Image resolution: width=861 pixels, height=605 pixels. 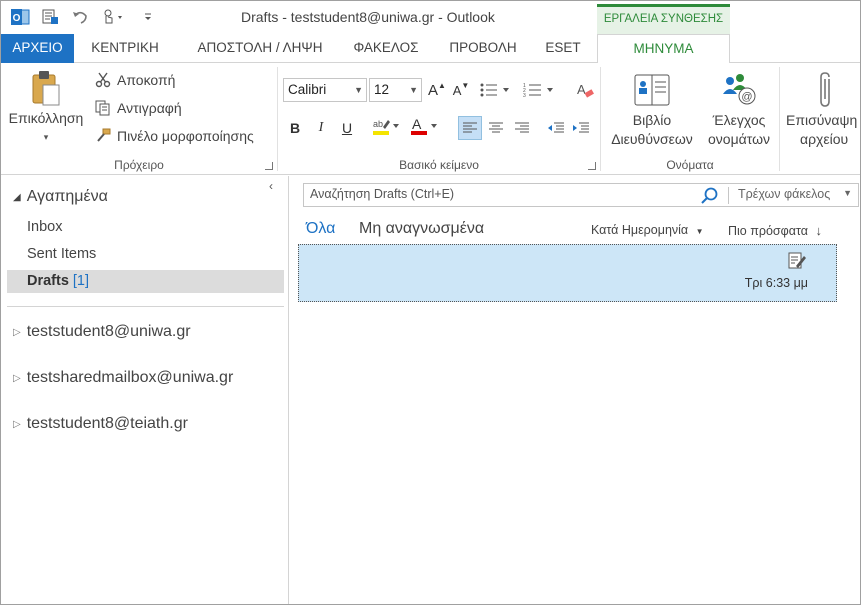 What do you see at coordinates (784, 194) in the screenshot?
I see `search-scope: Τρέχων φάκελος` at bounding box center [784, 194].